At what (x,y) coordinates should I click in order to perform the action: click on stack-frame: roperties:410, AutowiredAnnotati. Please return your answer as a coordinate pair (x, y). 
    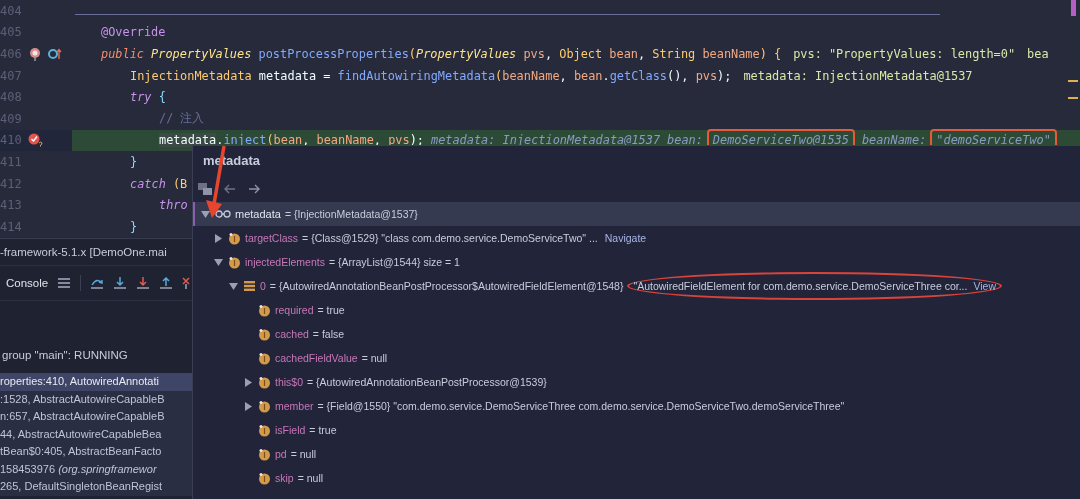
    Looking at the image, I should click on (96, 382).